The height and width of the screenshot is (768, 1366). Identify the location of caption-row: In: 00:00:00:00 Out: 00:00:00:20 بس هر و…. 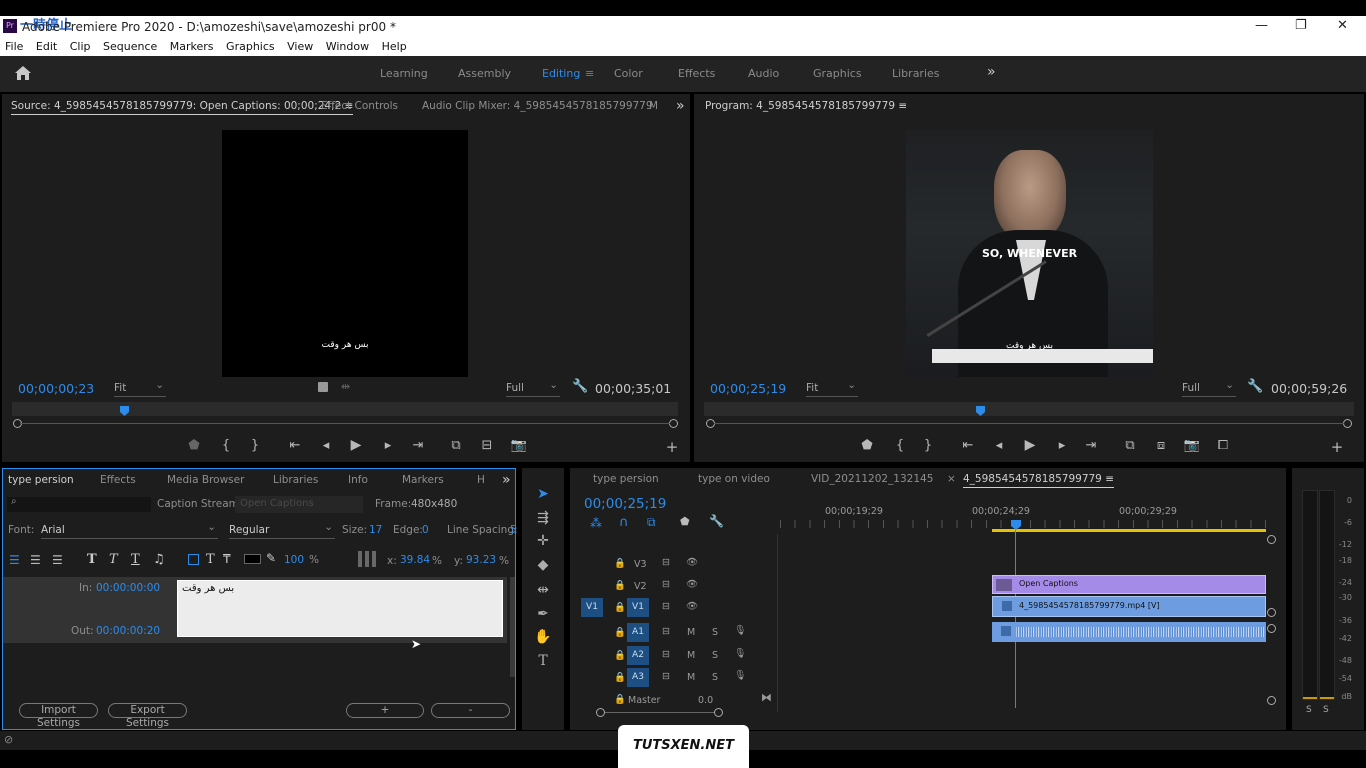
(255, 610).